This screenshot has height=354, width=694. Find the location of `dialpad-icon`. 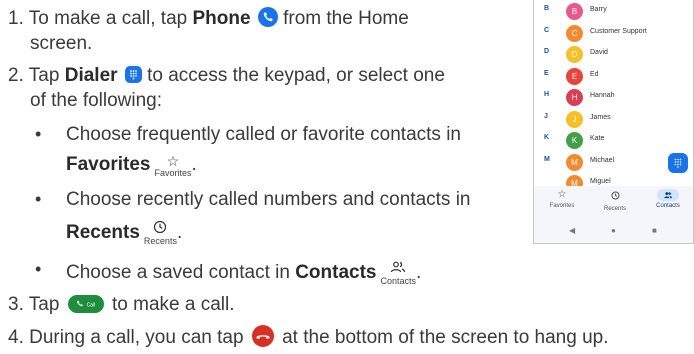

dialpad-icon is located at coordinates (133, 74).